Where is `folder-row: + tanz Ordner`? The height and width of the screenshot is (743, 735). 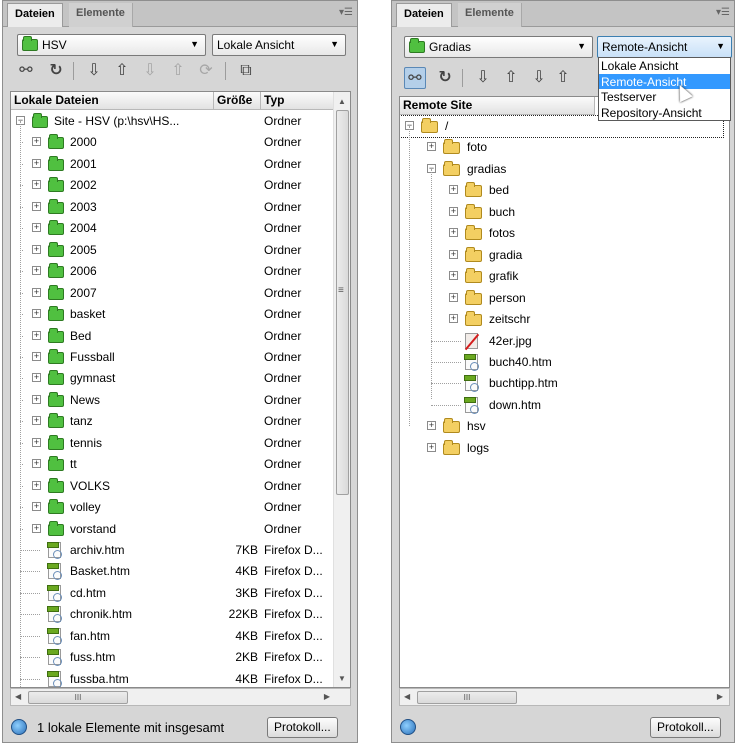 folder-row: + tanz Ordner is located at coordinates (172, 421).